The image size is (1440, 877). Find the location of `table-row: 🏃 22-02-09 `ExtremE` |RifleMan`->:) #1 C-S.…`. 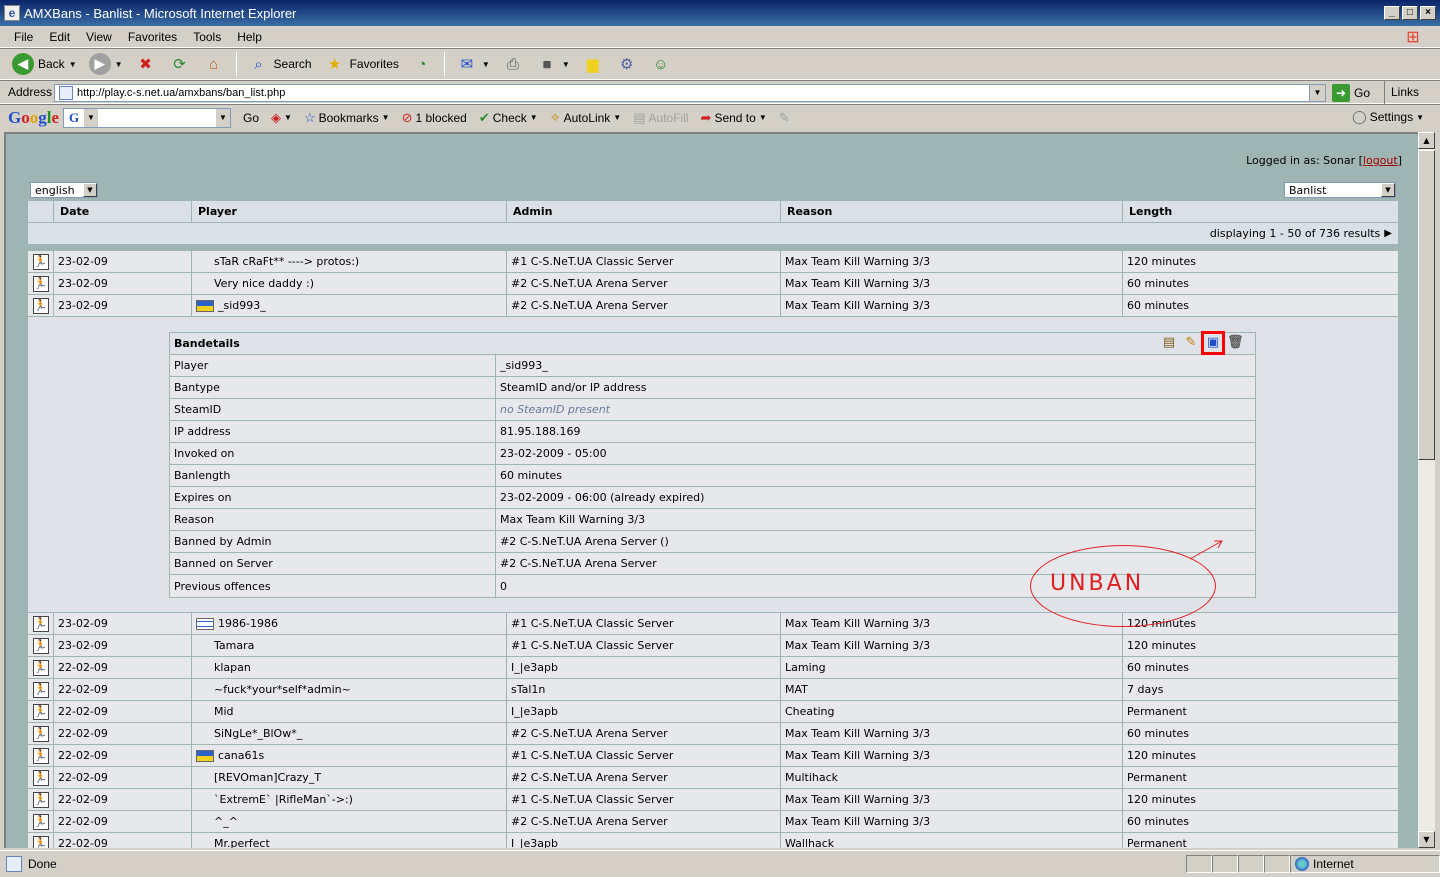

table-row: 🏃 22-02-09 `ExtremE` |RifleMan`->:) #1 C-S.… is located at coordinates (713, 800).